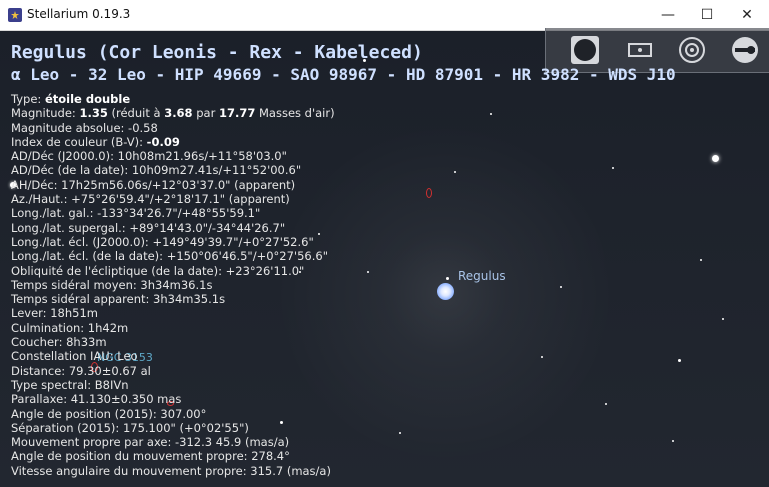 This screenshot has height=487, width=769. I want to click on settings-button, so click(745, 50).